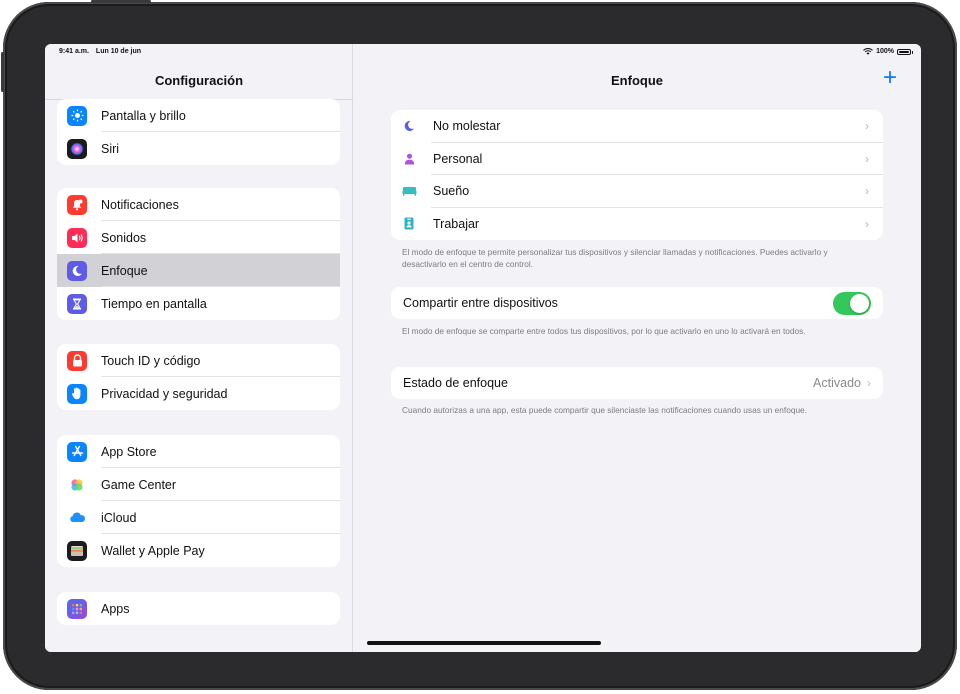  Describe the element at coordinates (140, 204) in the screenshot. I see `sidebar-item-label: Notificaciones` at that location.